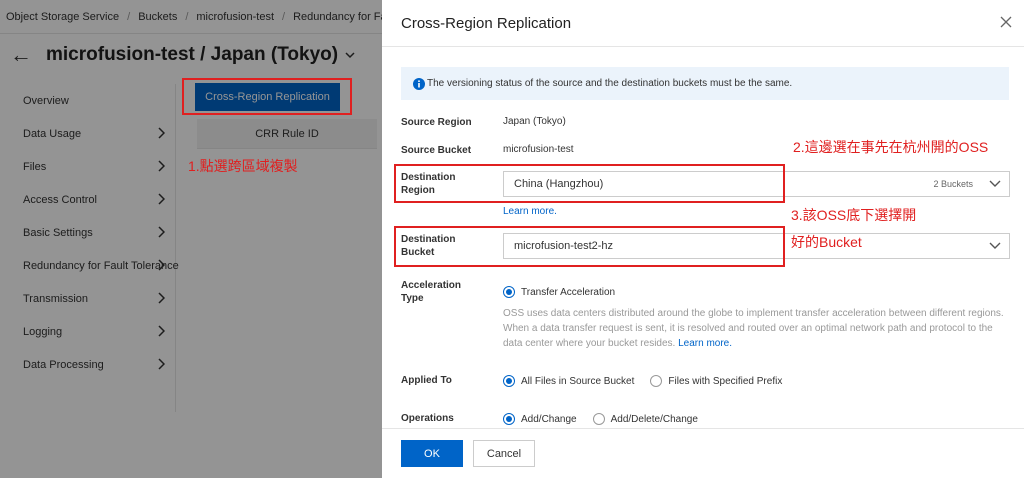  I want to click on acceleration-learn-more-link: Learn more., so click(705, 343).